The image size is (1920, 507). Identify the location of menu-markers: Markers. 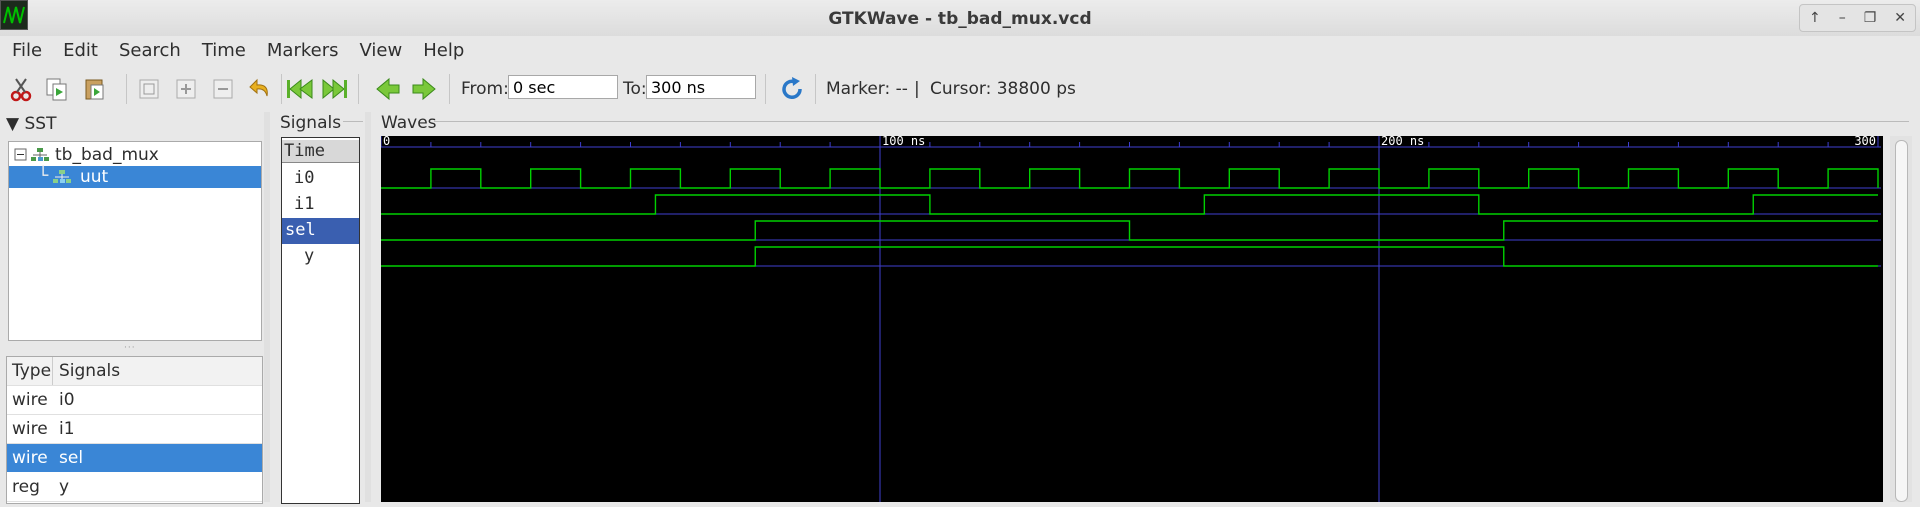
(306, 51).